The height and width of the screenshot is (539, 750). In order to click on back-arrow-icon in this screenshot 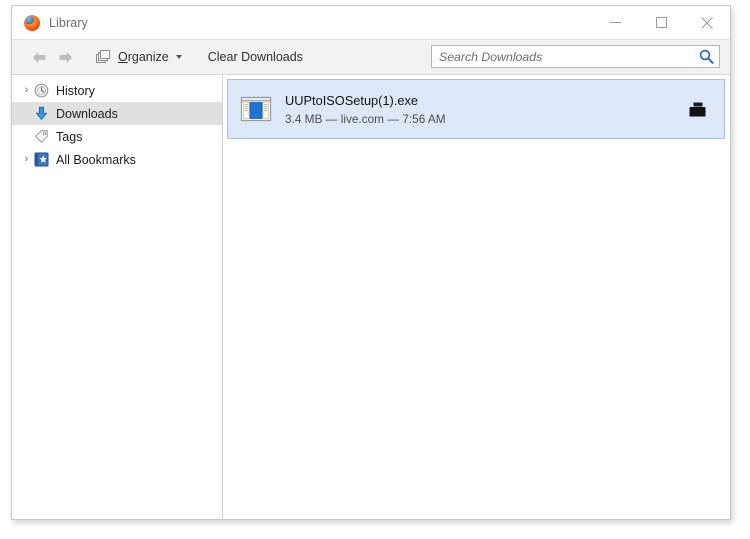, I will do `click(38, 57)`.